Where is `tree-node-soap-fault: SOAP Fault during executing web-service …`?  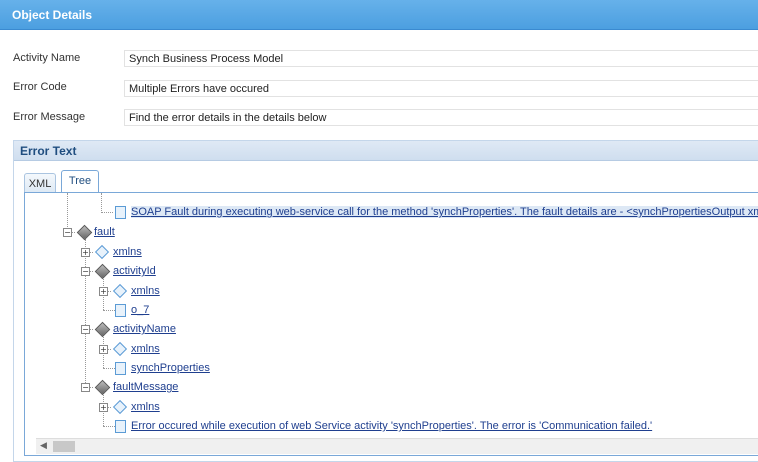
tree-node-soap-fault: SOAP Fault during executing web-service … is located at coordinates (444, 212).